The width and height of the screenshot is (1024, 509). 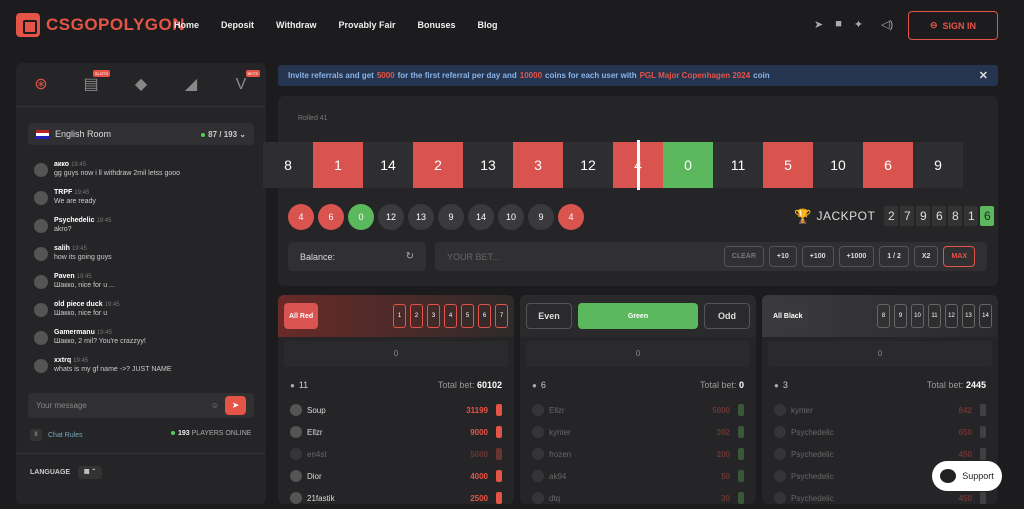 I want to click on number-button: 12, so click(x=951, y=316).